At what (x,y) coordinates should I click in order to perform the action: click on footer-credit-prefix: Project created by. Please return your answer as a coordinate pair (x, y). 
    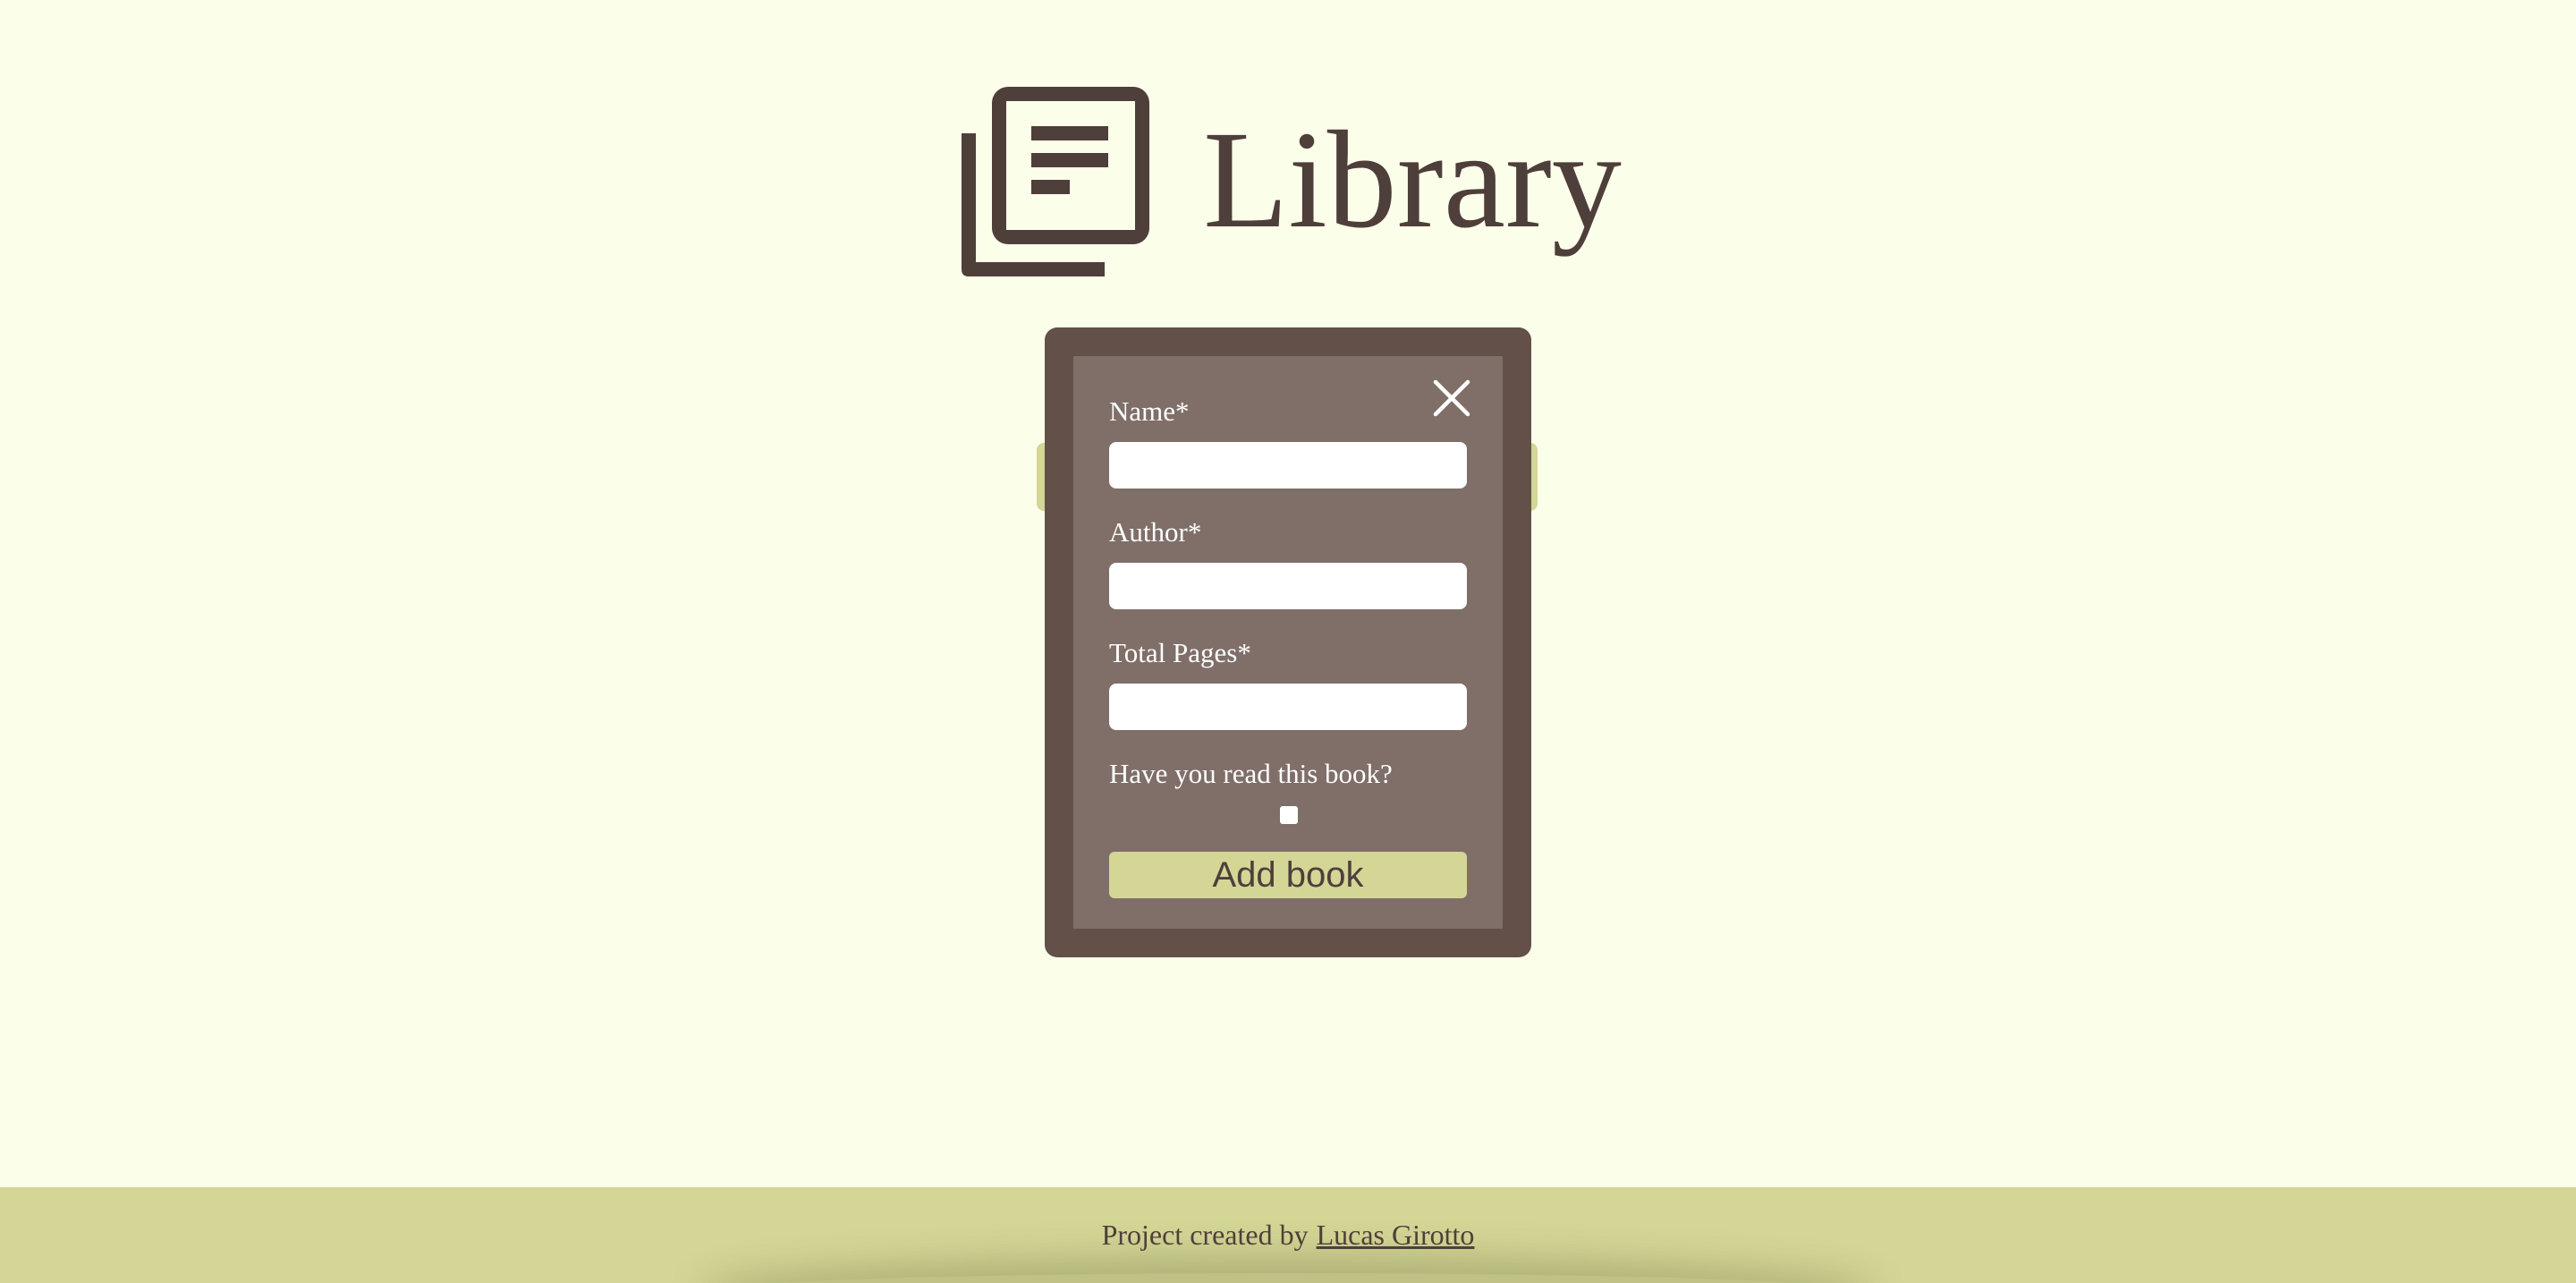
    Looking at the image, I should click on (1205, 1235).